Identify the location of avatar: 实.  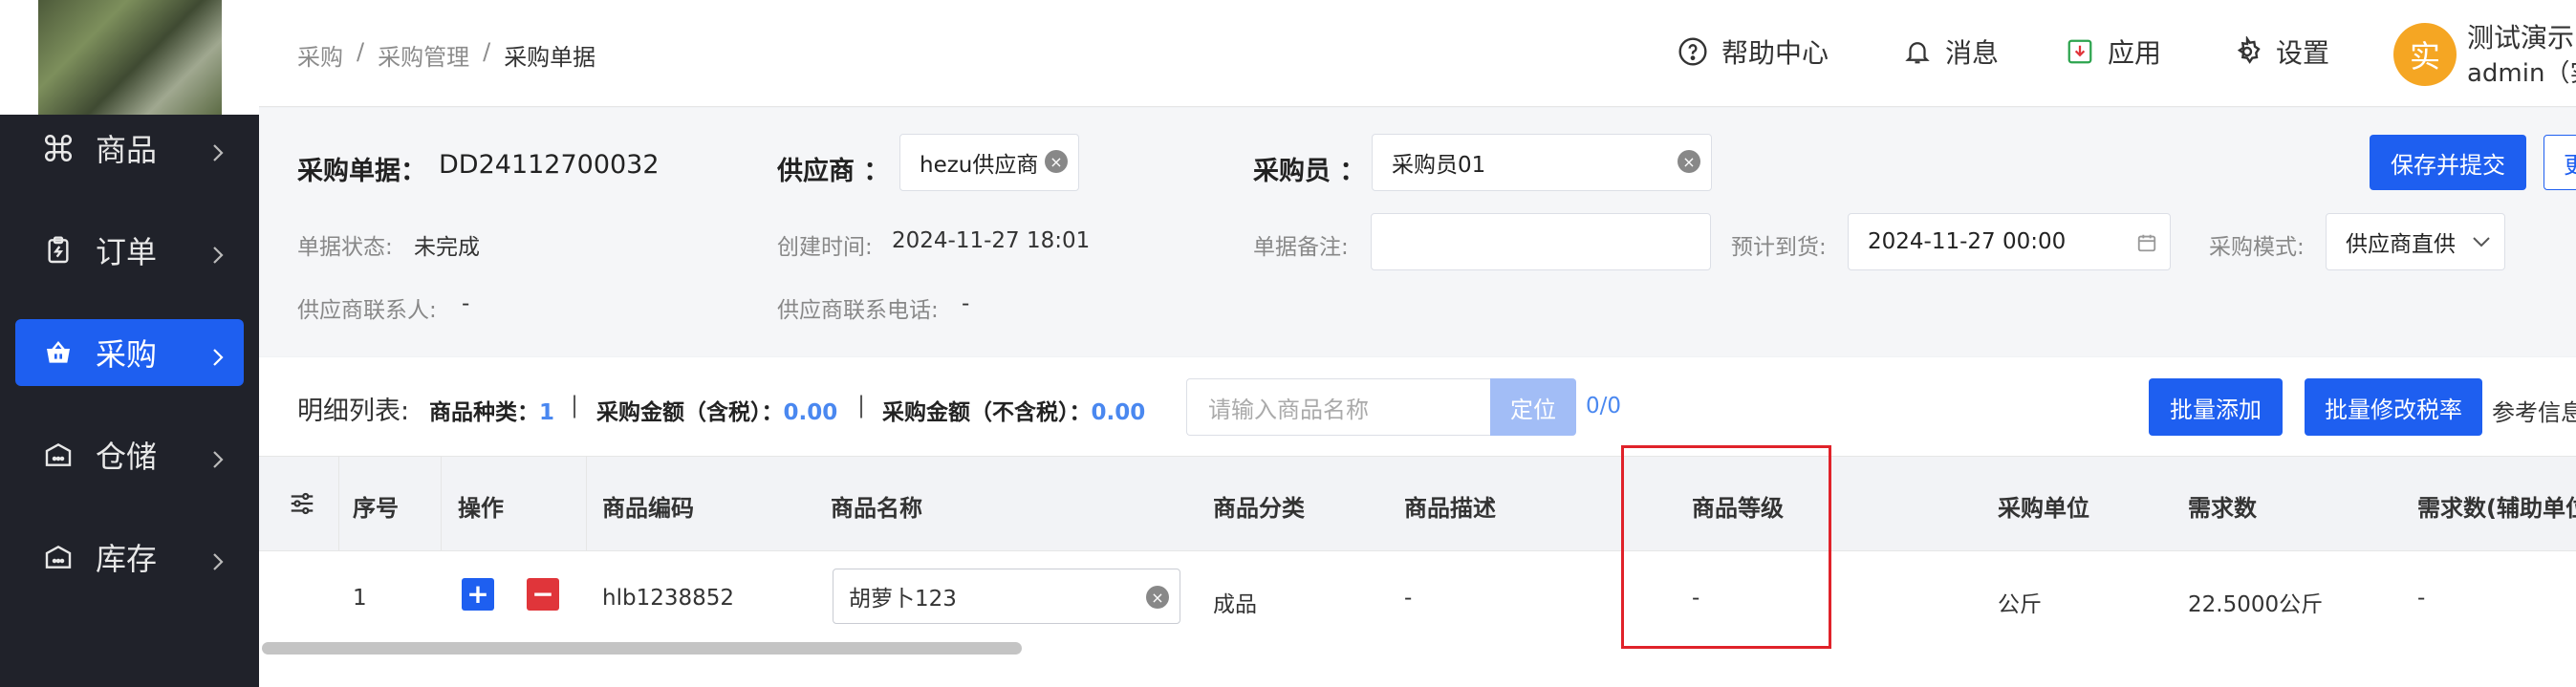
(2425, 54).